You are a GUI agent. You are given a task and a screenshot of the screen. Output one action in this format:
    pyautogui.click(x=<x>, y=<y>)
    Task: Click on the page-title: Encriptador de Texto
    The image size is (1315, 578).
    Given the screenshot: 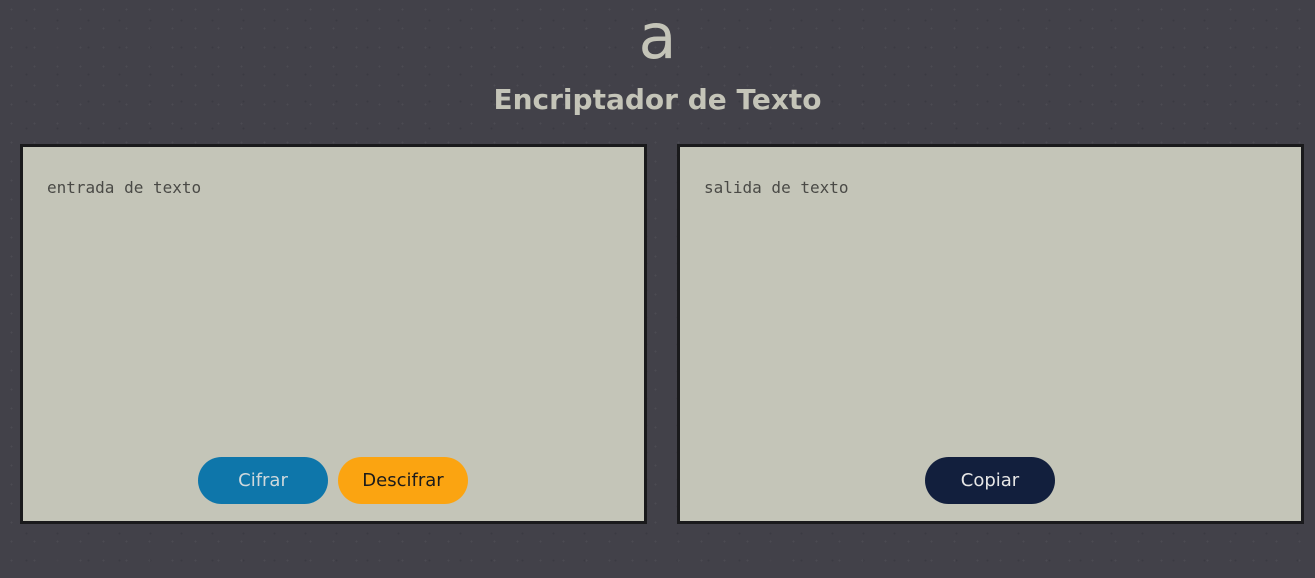 What is the action you would take?
    pyautogui.click(x=657, y=99)
    